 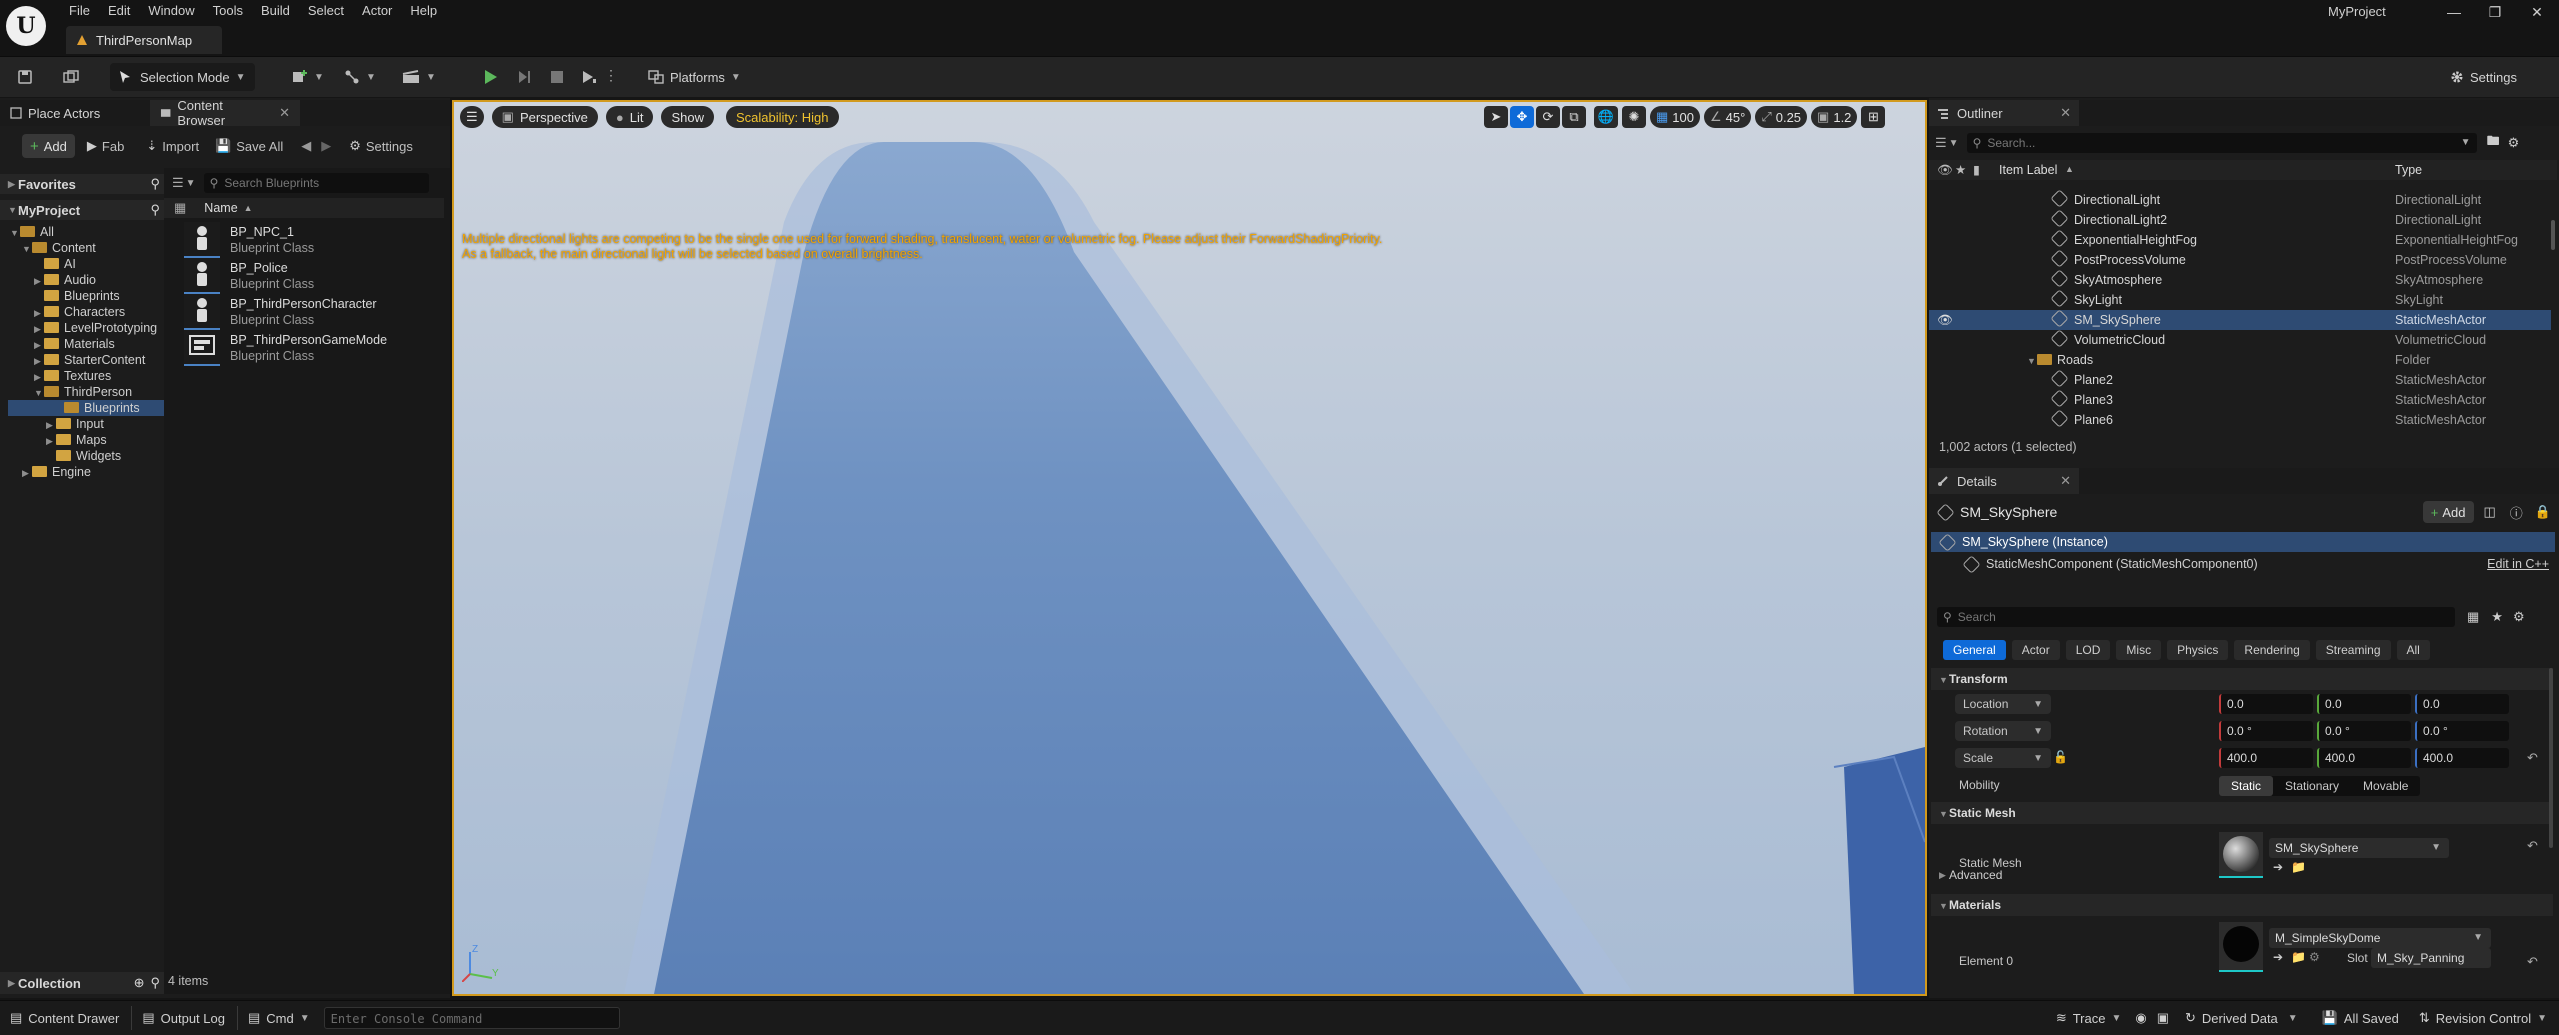 I want to click on menu-tools: Tools, so click(x=228, y=11).